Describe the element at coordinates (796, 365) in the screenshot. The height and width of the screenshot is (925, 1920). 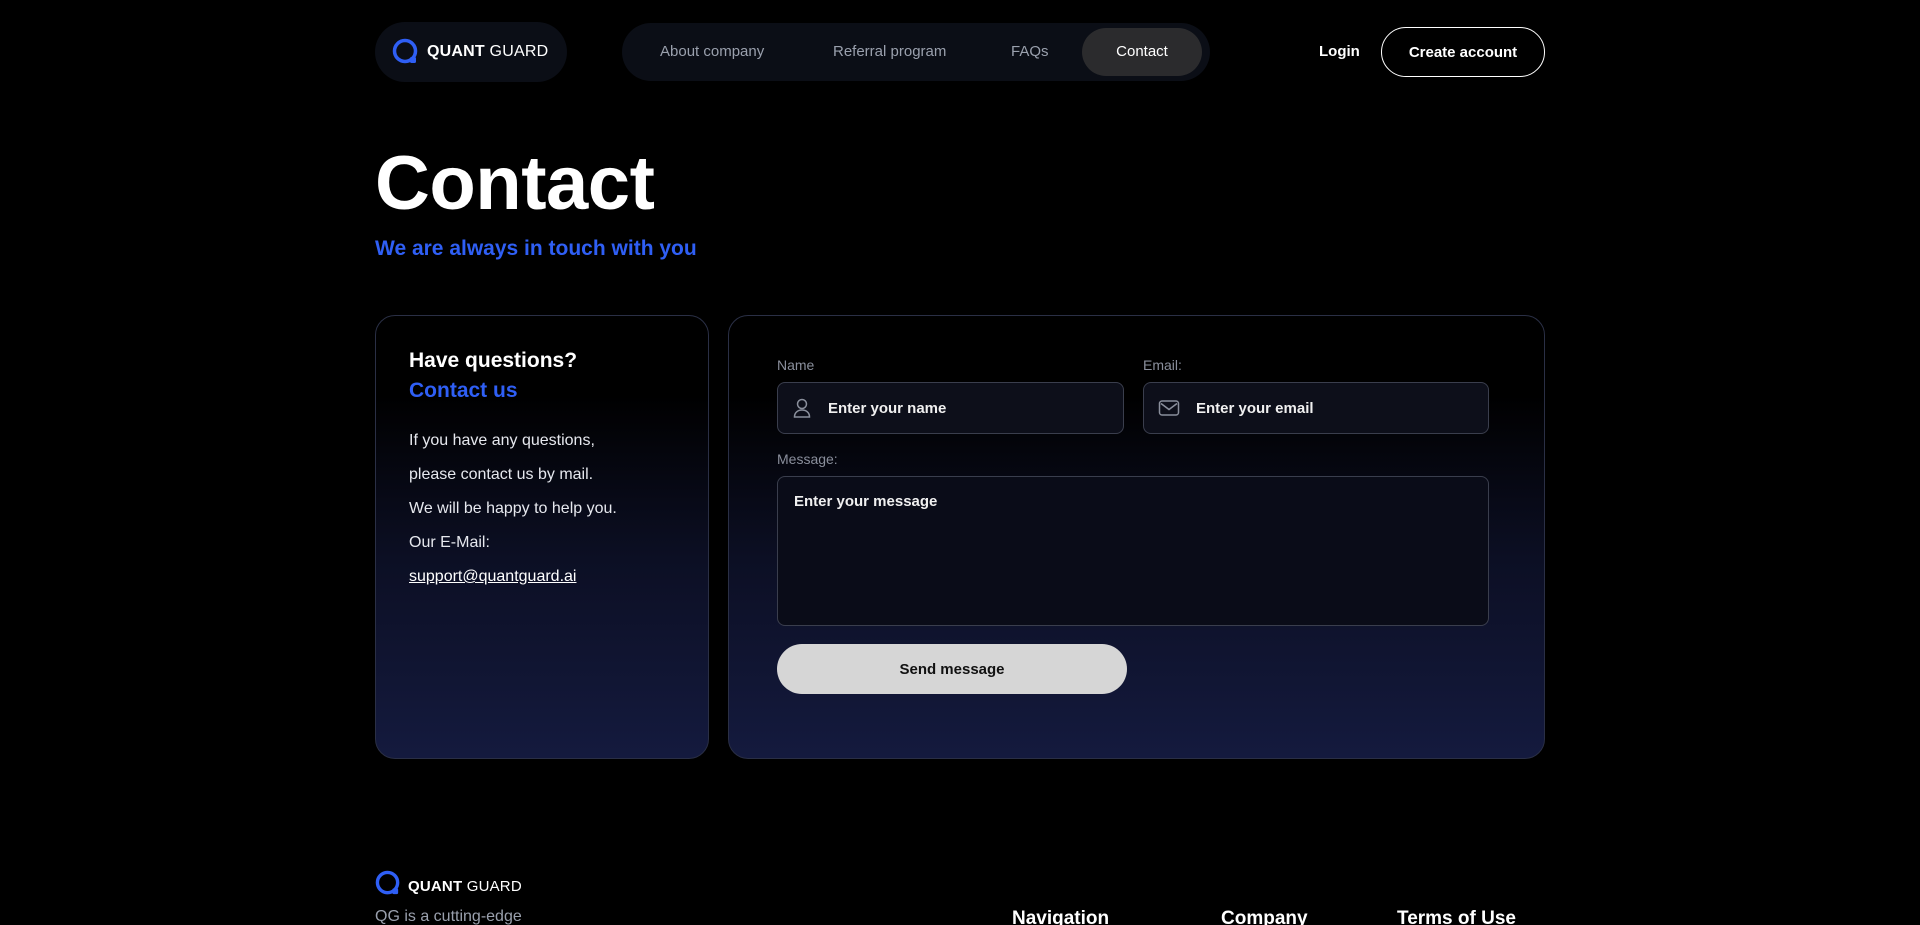
I see `name-label: Name` at that location.